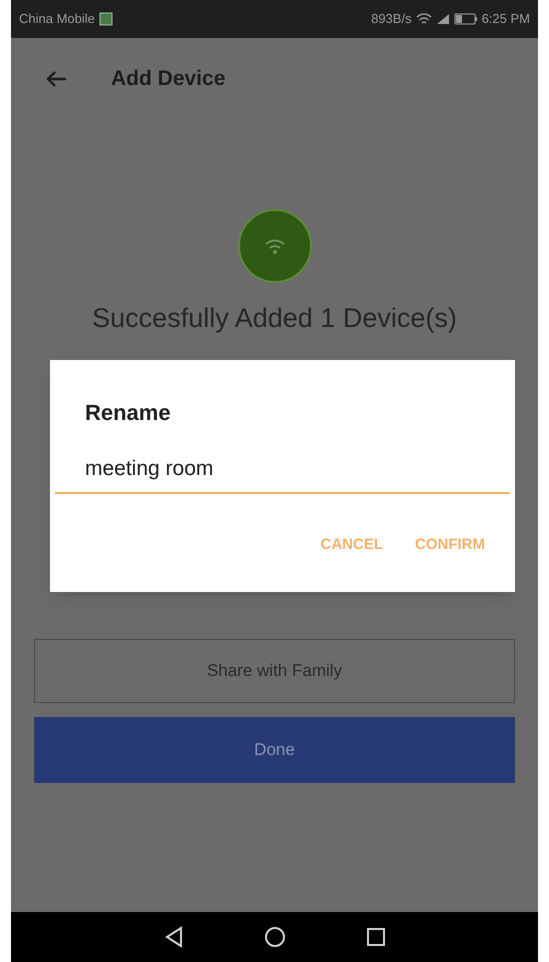  Describe the element at coordinates (168, 79) in the screenshot. I see `page-title: Add Device` at that location.